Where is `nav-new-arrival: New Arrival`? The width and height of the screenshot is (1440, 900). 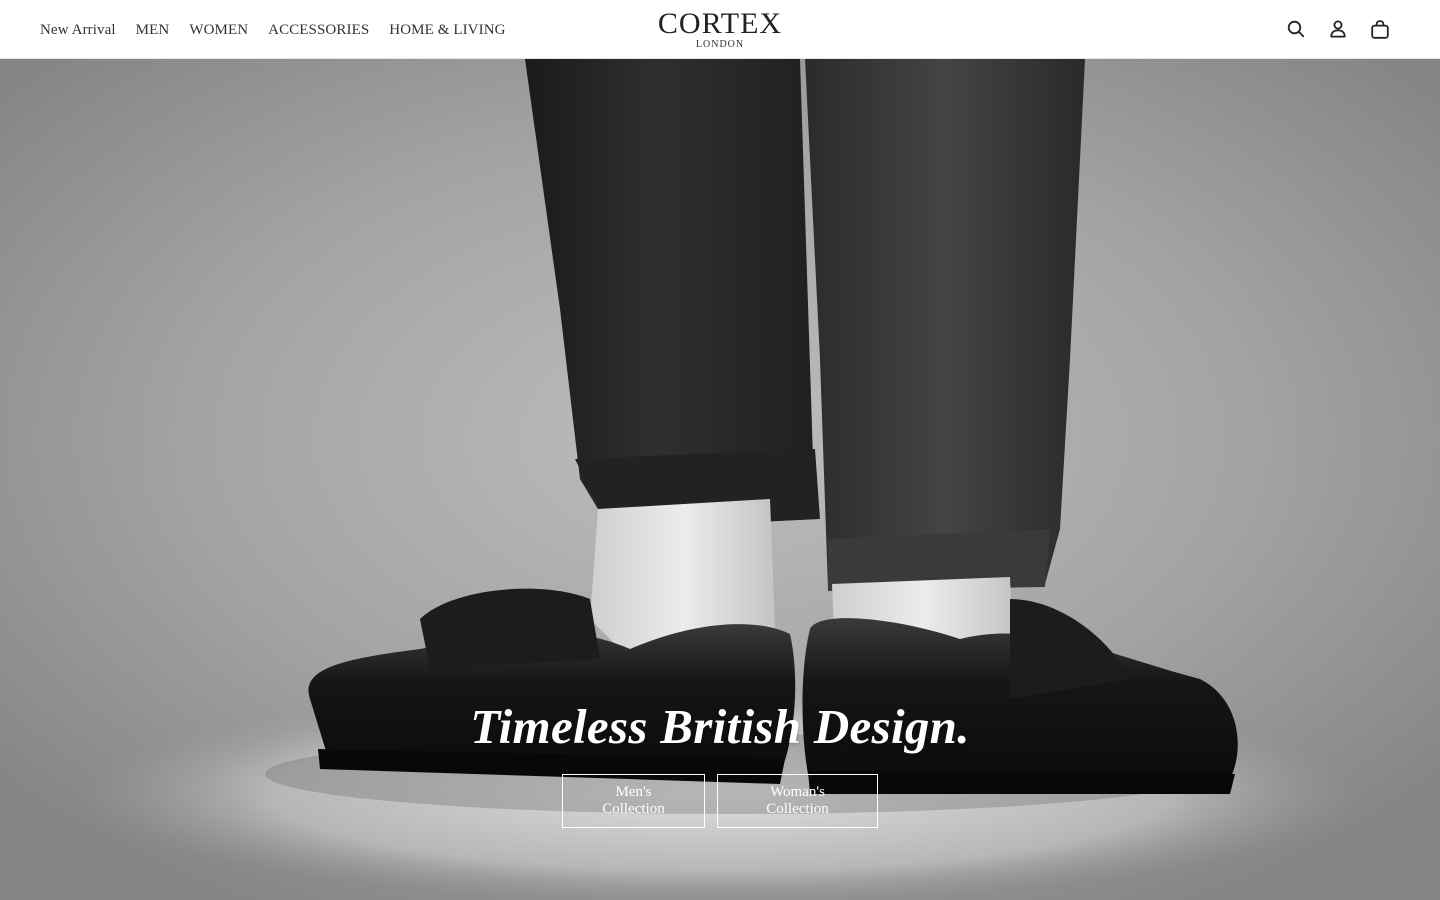
nav-new-arrival: New Arrival is located at coordinates (78, 30).